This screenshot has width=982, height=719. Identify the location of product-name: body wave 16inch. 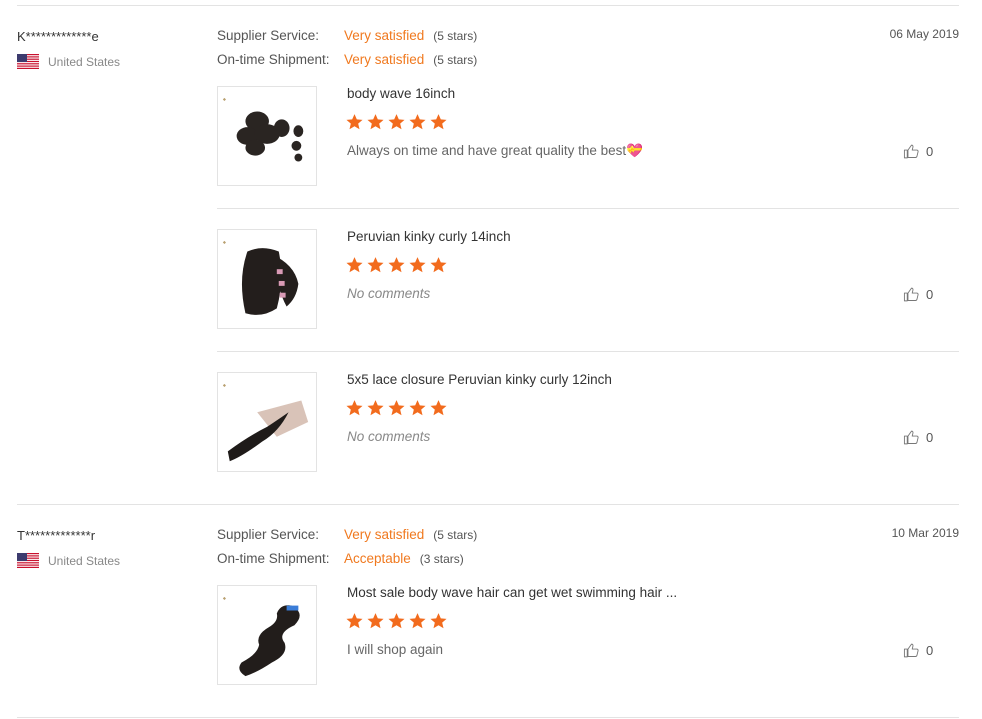
(401, 93).